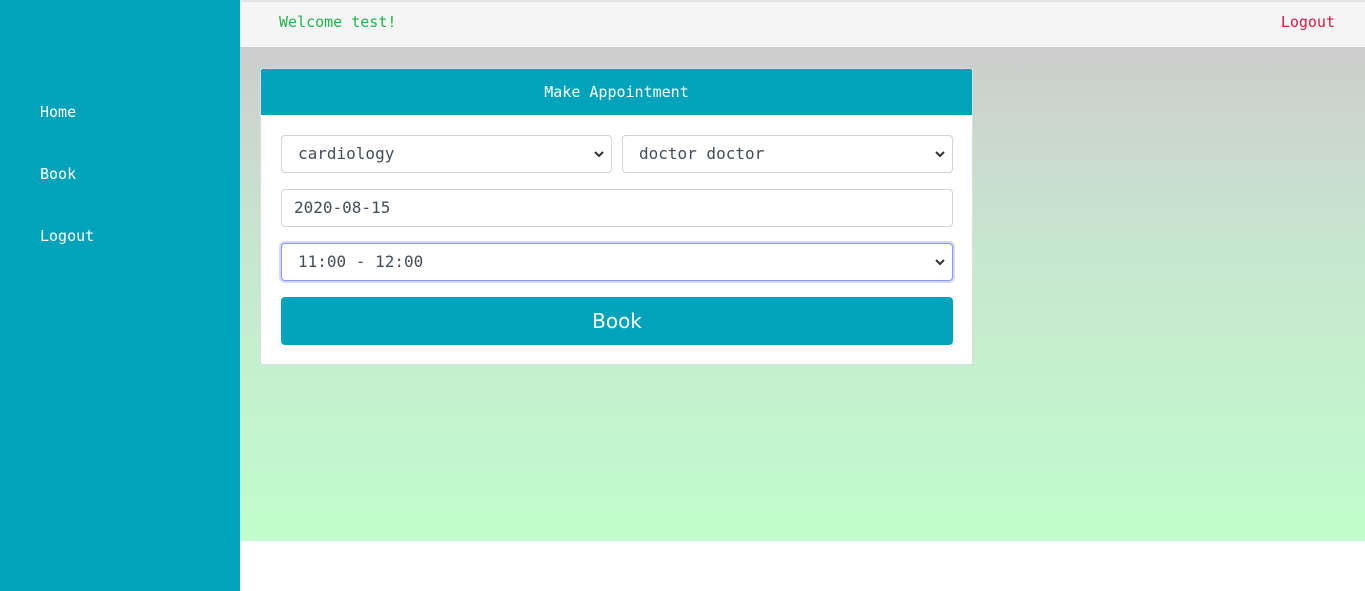 The width and height of the screenshot is (1365, 591). Describe the element at coordinates (1308, 22) in the screenshot. I see `header-logout-link: Logout` at that location.